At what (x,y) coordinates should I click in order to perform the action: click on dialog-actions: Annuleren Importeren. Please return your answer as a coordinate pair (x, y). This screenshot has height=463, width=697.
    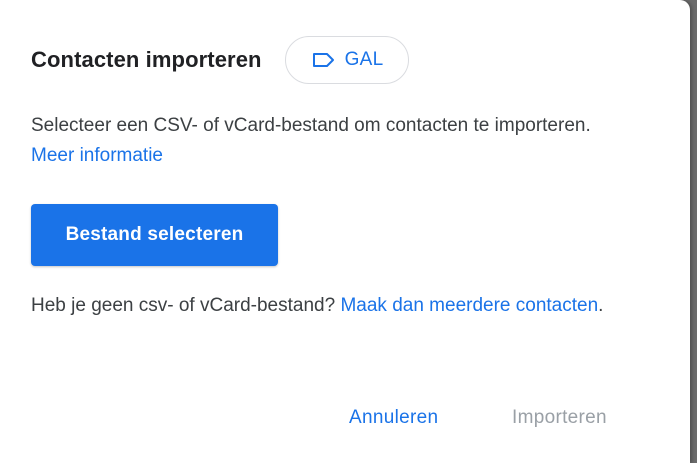
    Looking at the image, I should click on (345, 418).